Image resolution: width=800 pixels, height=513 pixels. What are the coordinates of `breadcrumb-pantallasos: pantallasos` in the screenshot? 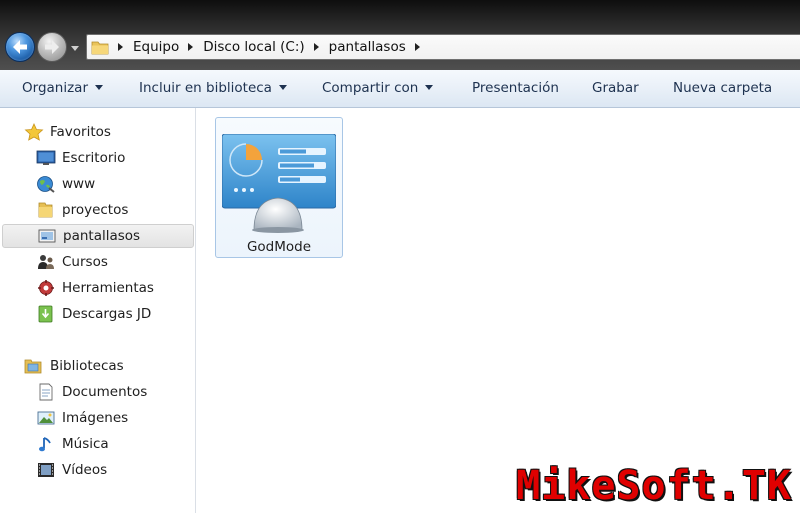 It's located at (367, 47).